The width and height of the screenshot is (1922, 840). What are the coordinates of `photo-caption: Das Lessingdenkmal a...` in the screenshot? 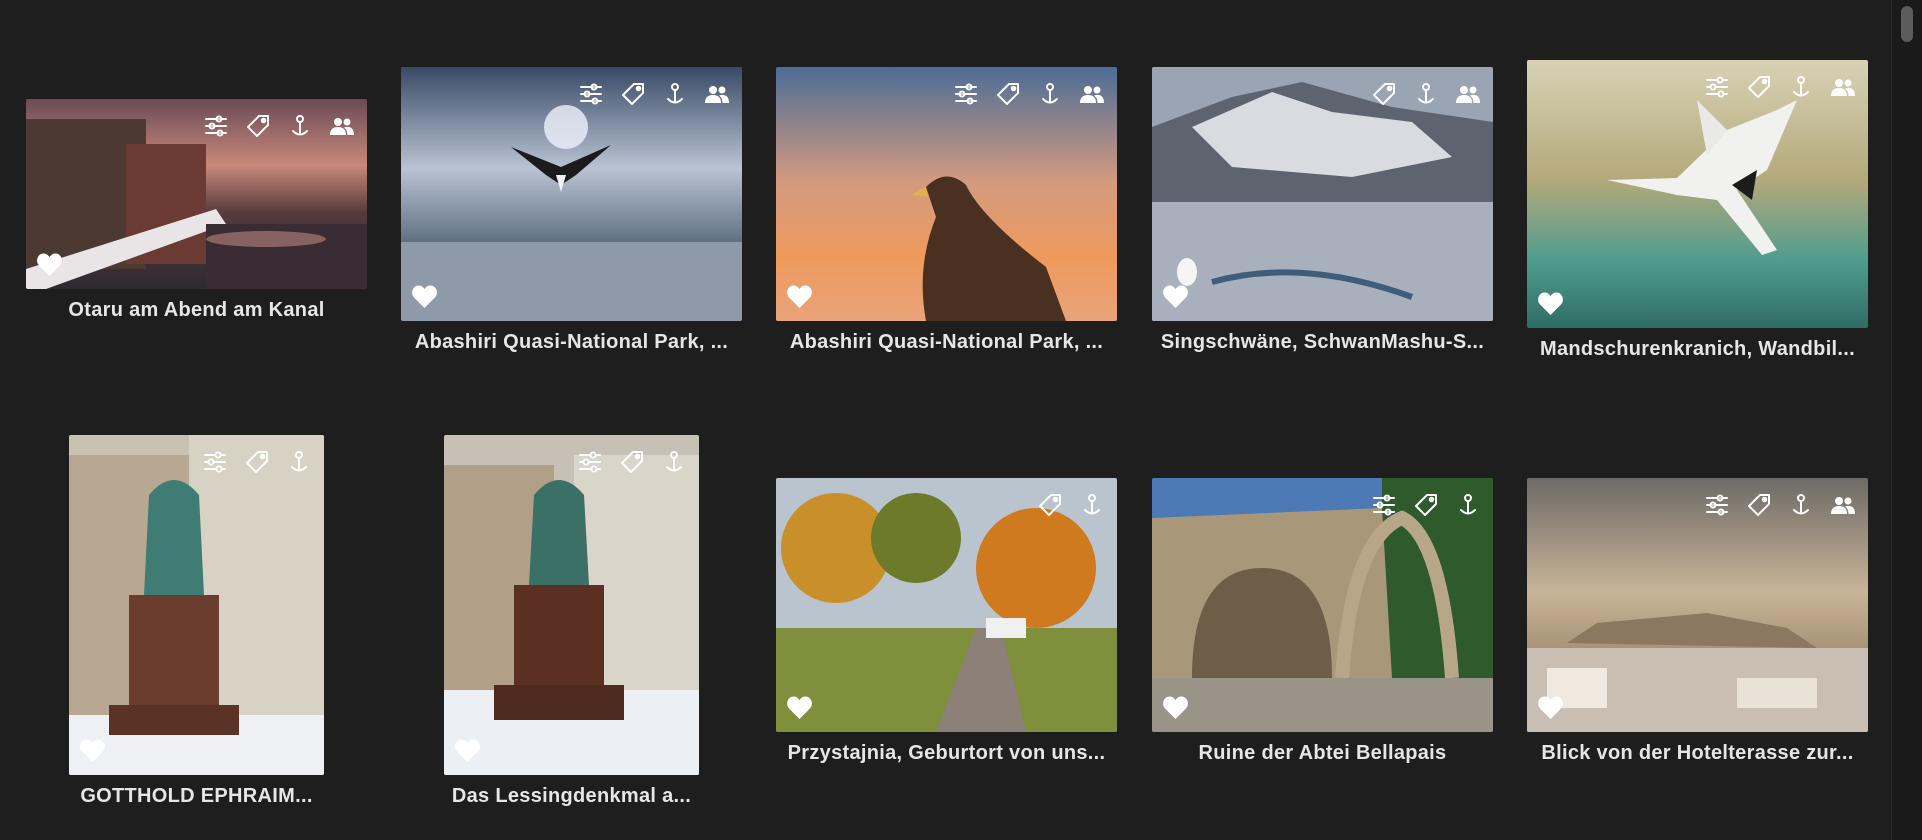 It's located at (571, 796).